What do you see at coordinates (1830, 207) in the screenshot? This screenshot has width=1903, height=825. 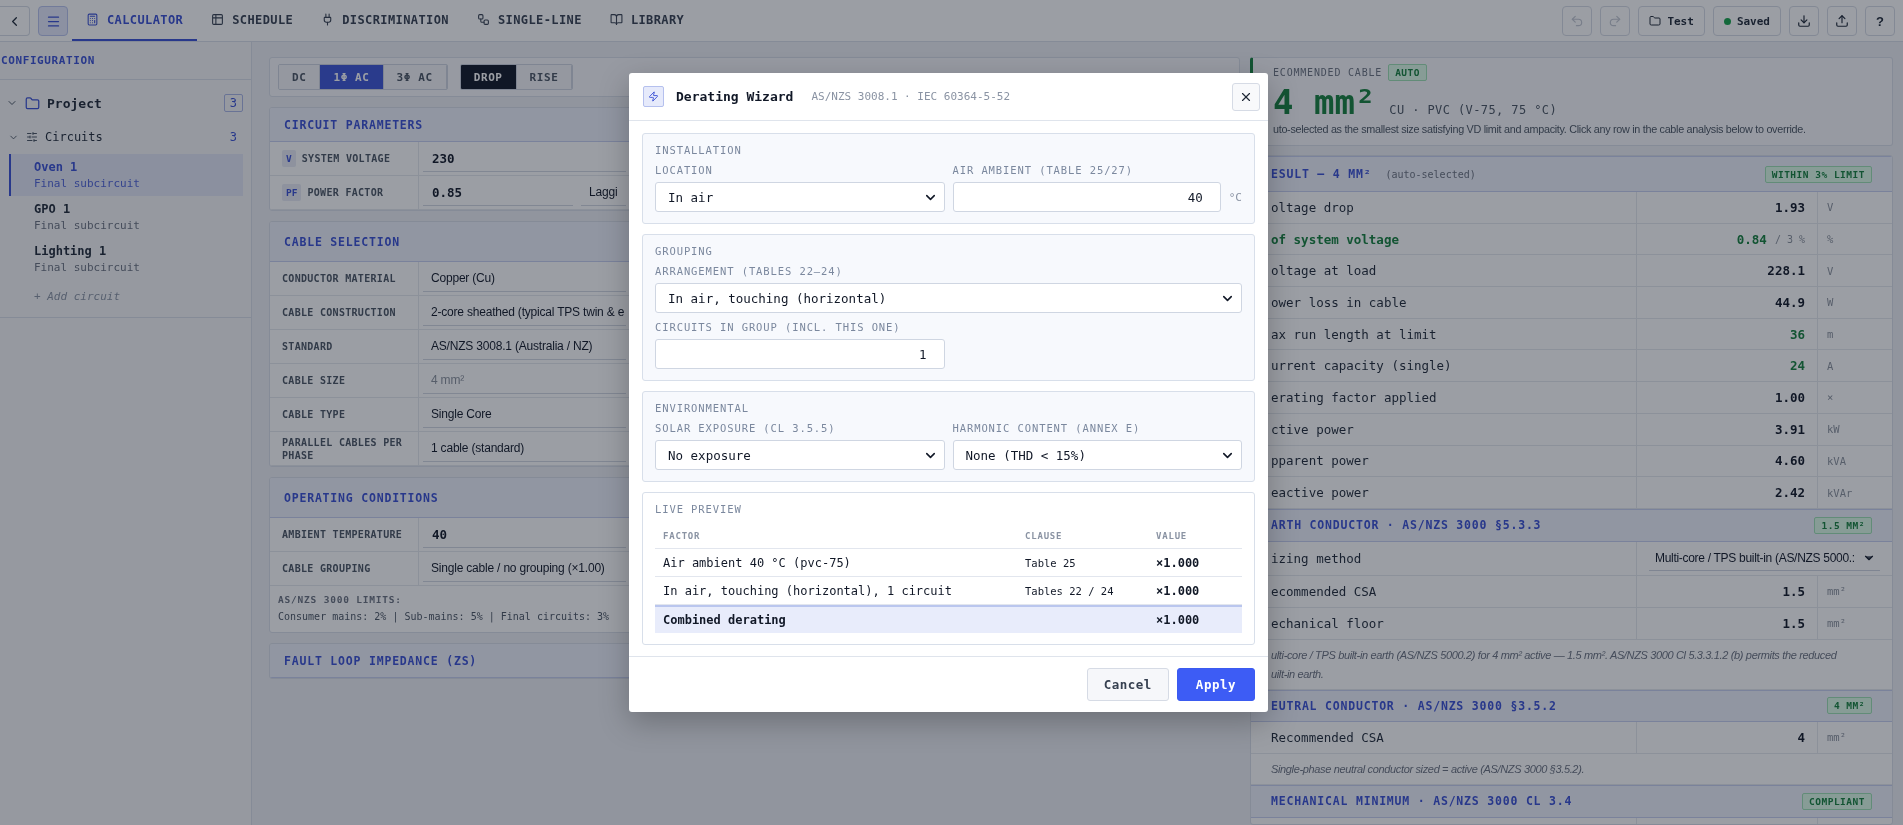 I see `unit-label: V` at bounding box center [1830, 207].